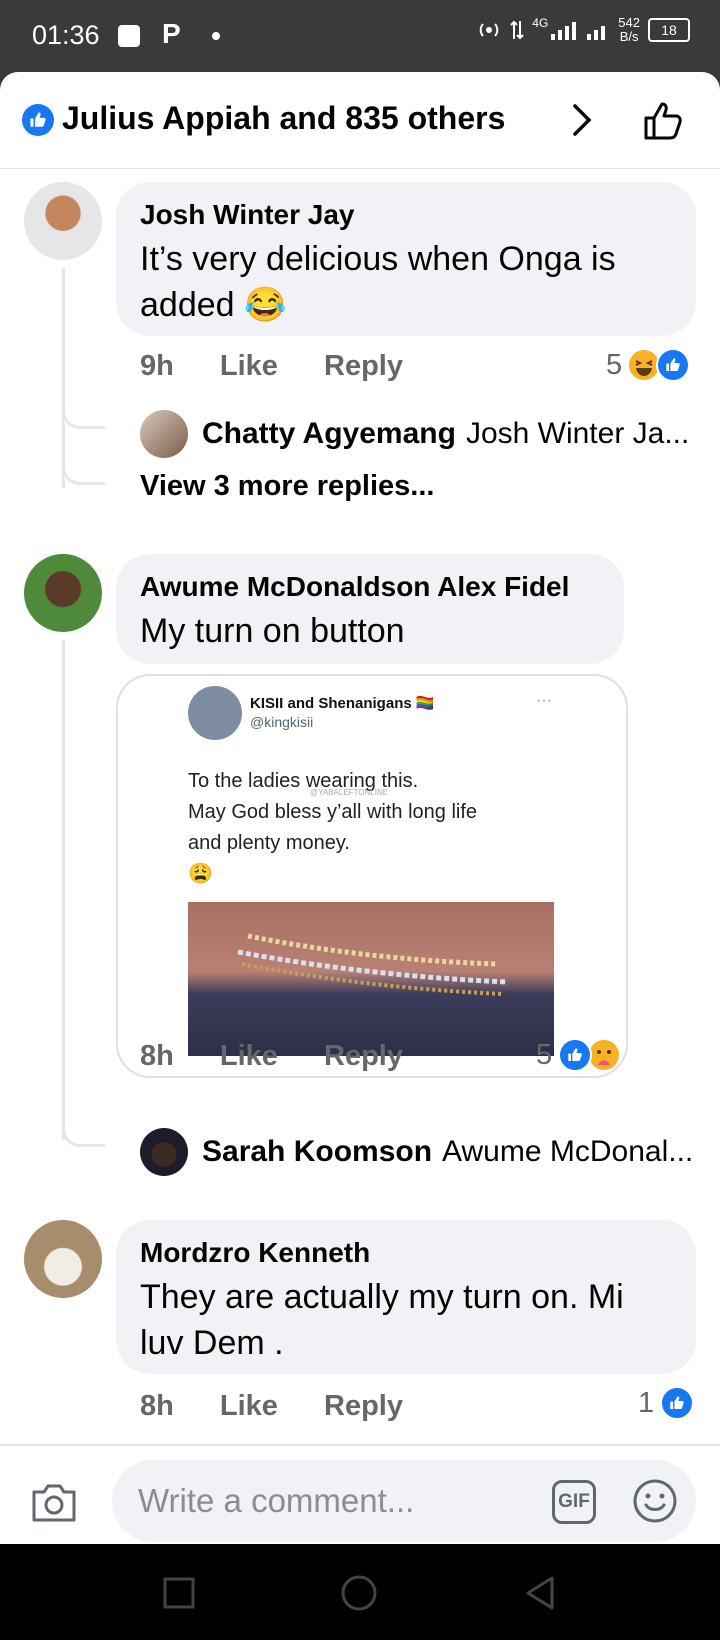 The image size is (720, 1640). What do you see at coordinates (54, 1502) in the screenshot?
I see `camera-icon` at bounding box center [54, 1502].